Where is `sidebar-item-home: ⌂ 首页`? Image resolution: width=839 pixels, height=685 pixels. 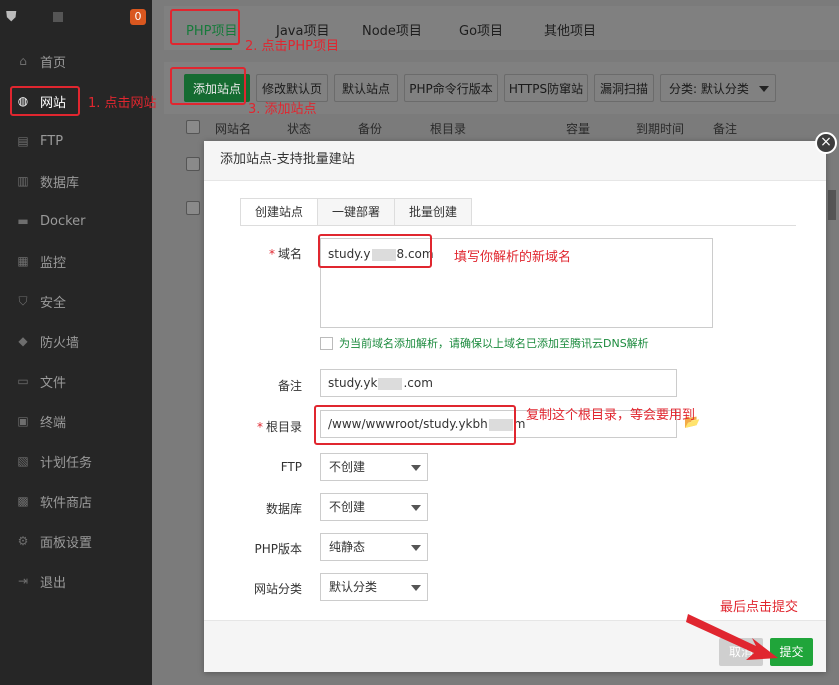 sidebar-item-home: ⌂ 首页 is located at coordinates (76, 61).